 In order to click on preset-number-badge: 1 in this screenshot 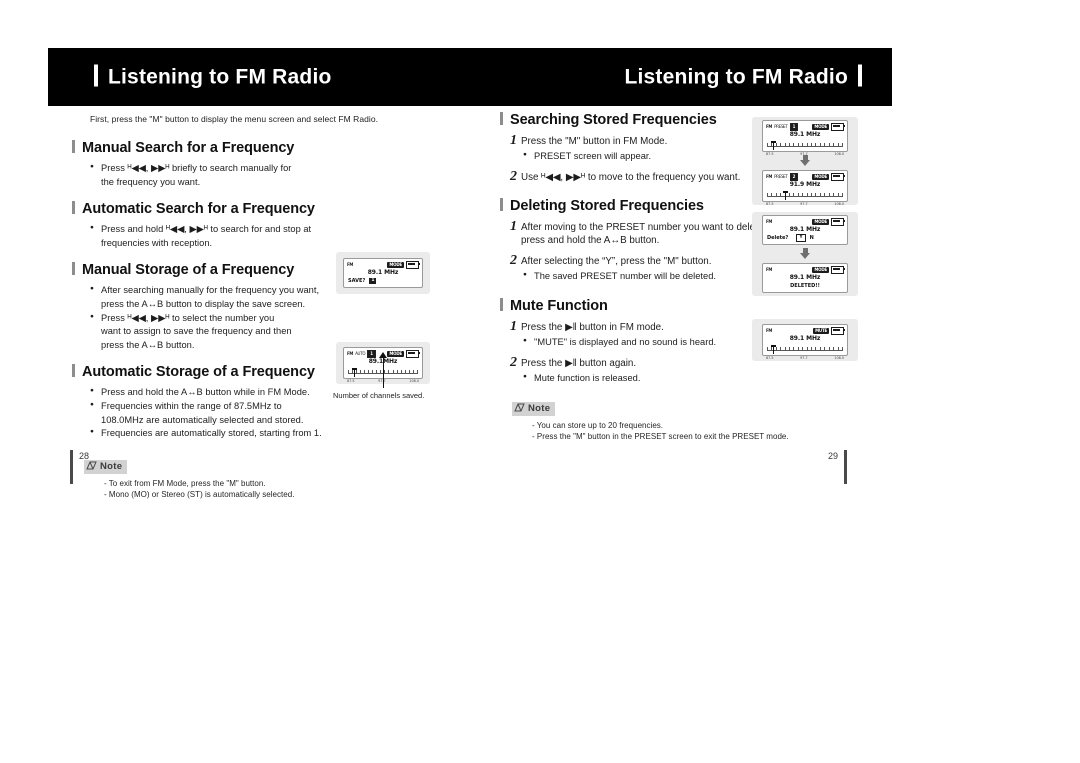, I will do `click(794, 126)`.